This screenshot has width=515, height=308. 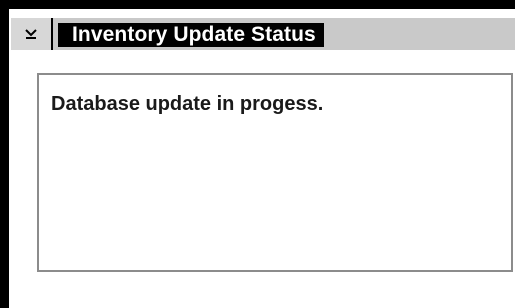 I want to click on title-bar: Inventory Update Status, so click(x=263, y=34).